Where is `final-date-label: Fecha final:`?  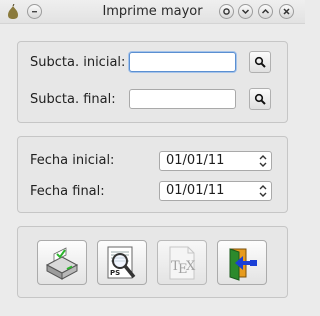 final-date-label: Fecha final: is located at coordinates (67, 191).